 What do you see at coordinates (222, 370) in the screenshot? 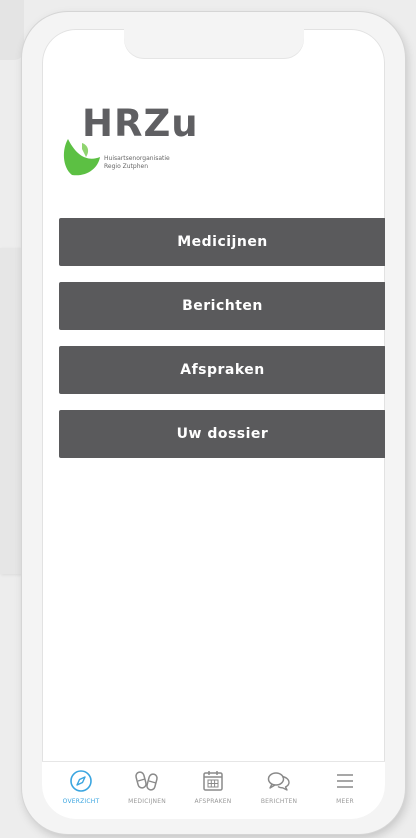
I see `afspraken-button: Afspraken` at bounding box center [222, 370].